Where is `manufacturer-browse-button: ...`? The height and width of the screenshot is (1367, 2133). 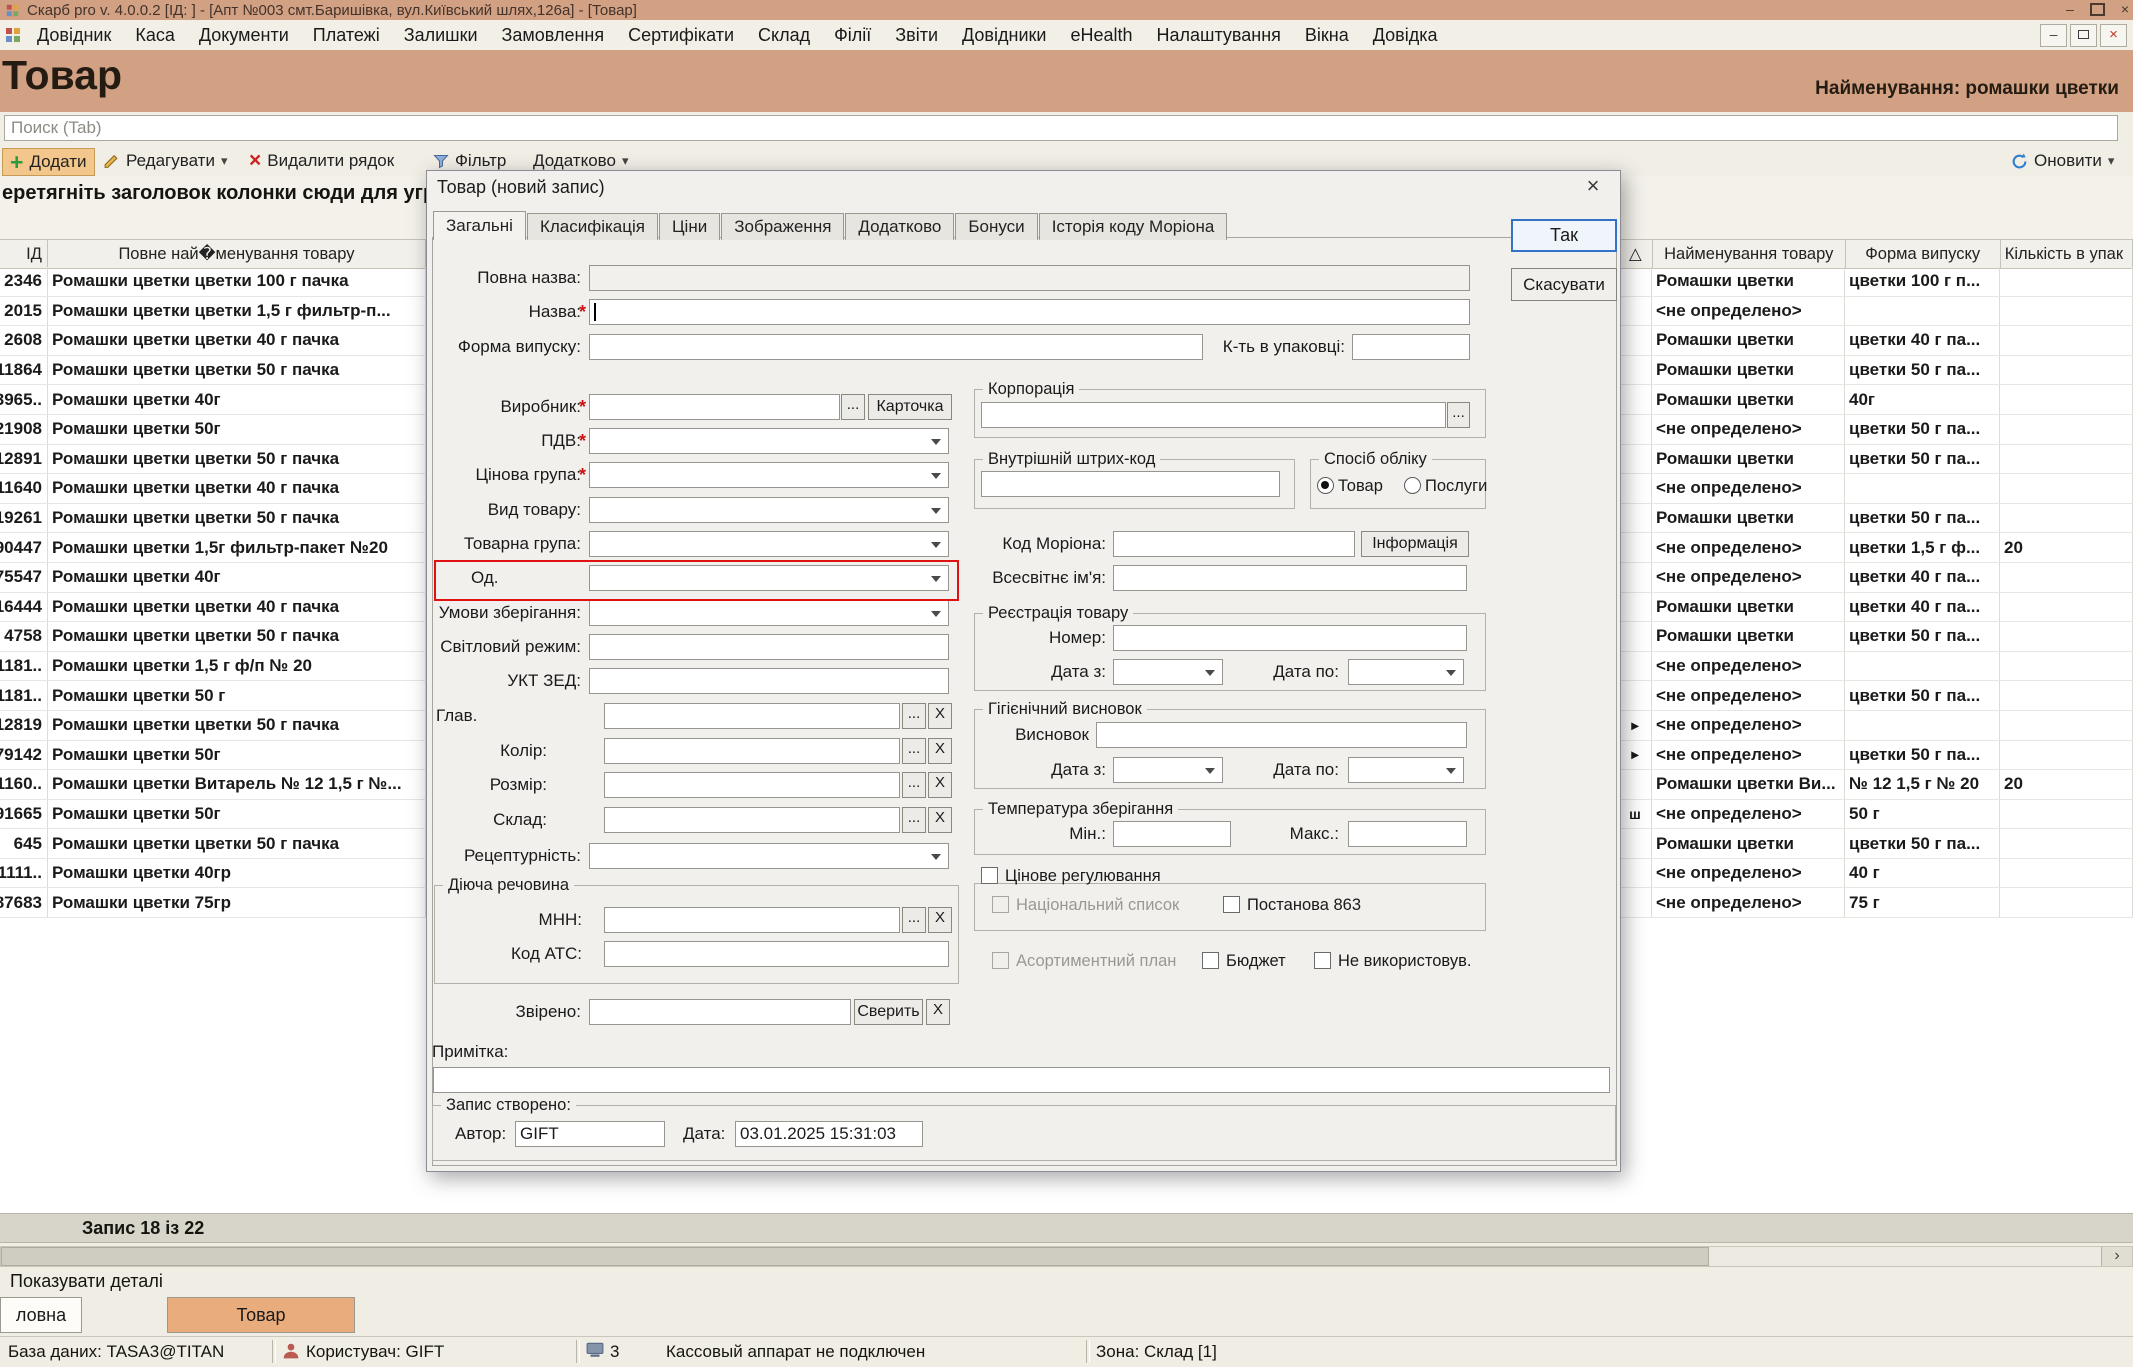
manufacturer-browse-button: ... is located at coordinates (853, 407).